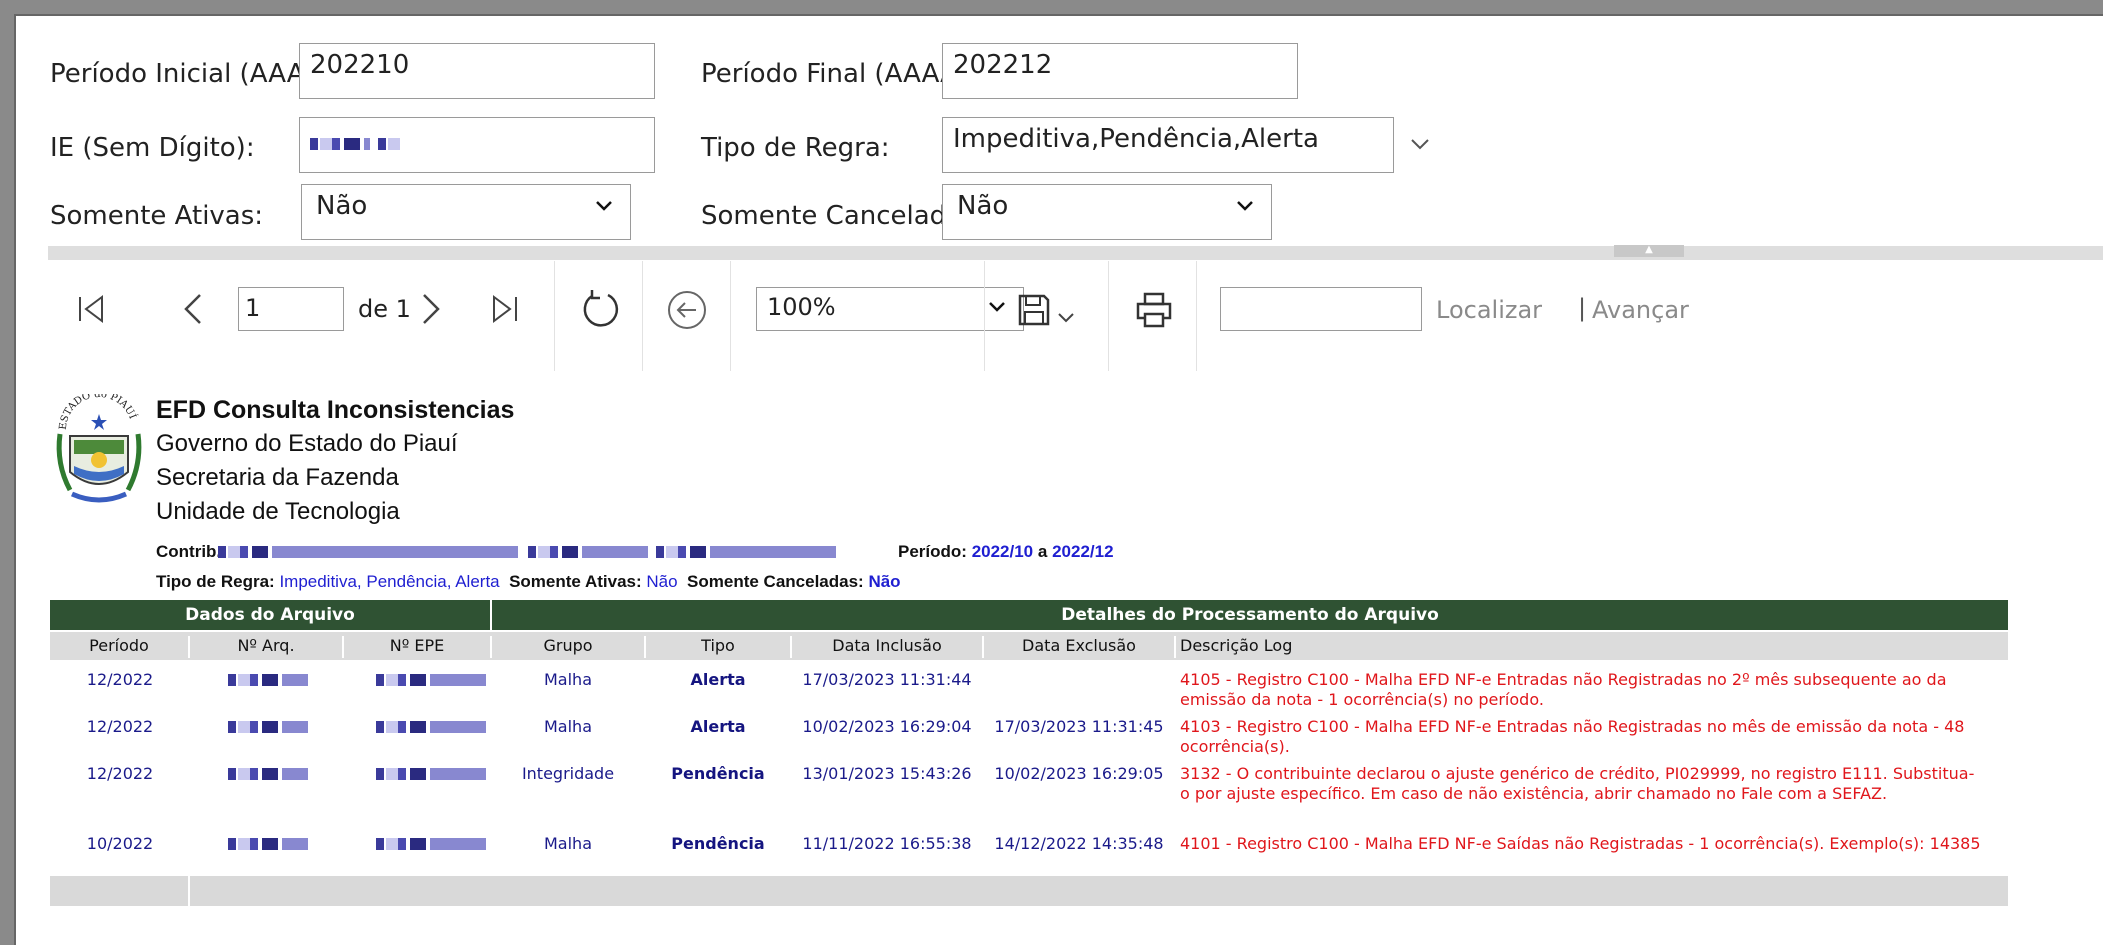 This screenshot has height=945, width=2103. Describe the element at coordinates (1120, 71) in the screenshot. I see `periodo-final-input: 202212` at that location.